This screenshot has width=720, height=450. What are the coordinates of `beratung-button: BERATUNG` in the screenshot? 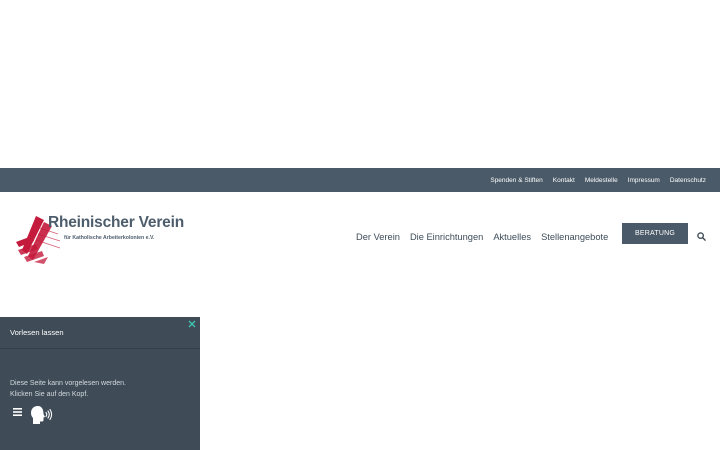 It's located at (655, 233).